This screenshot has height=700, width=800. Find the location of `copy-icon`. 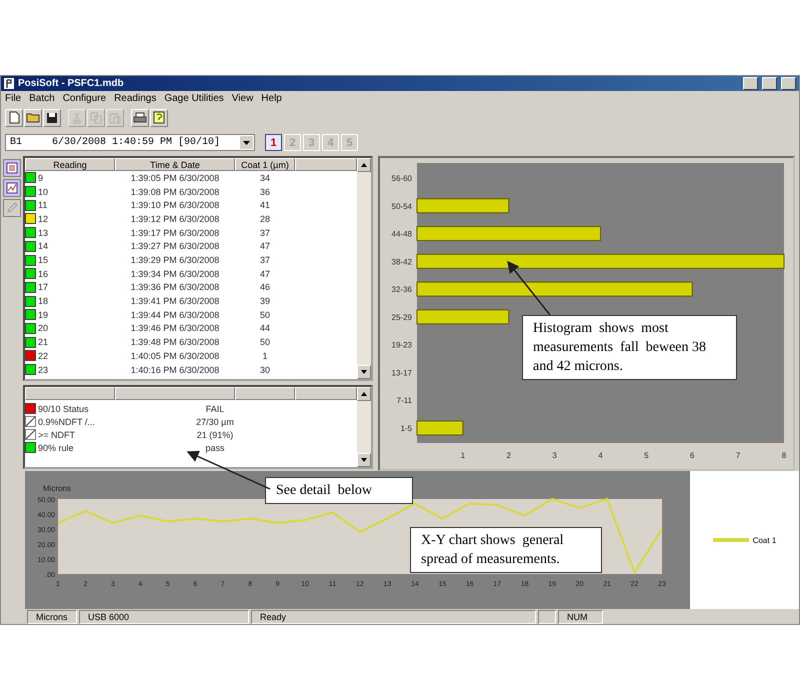

copy-icon is located at coordinates (96, 118).